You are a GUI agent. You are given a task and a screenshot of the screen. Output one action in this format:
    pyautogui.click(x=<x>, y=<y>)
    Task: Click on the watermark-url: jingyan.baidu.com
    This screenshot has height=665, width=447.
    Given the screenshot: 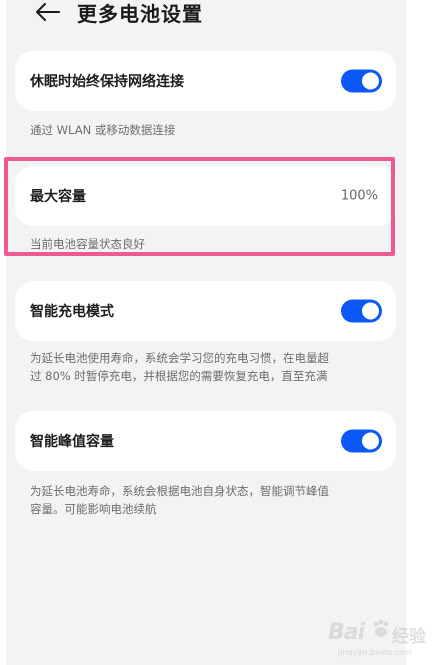 What is the action you would take?
    pyautogui.click(x=375, y=652)
    